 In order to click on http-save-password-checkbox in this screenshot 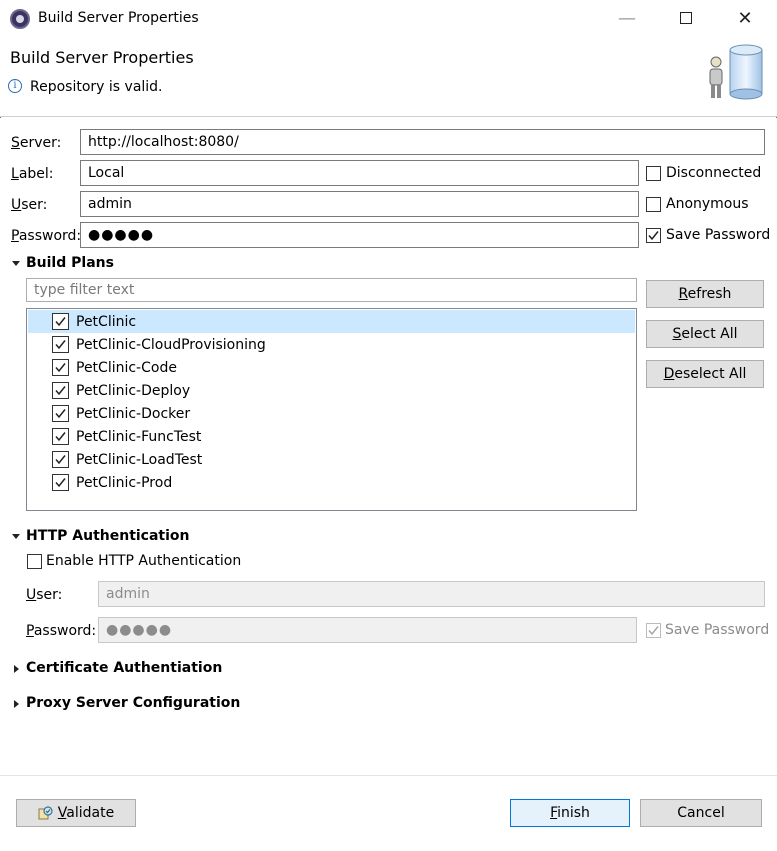, I will do `click(653, 630)`.